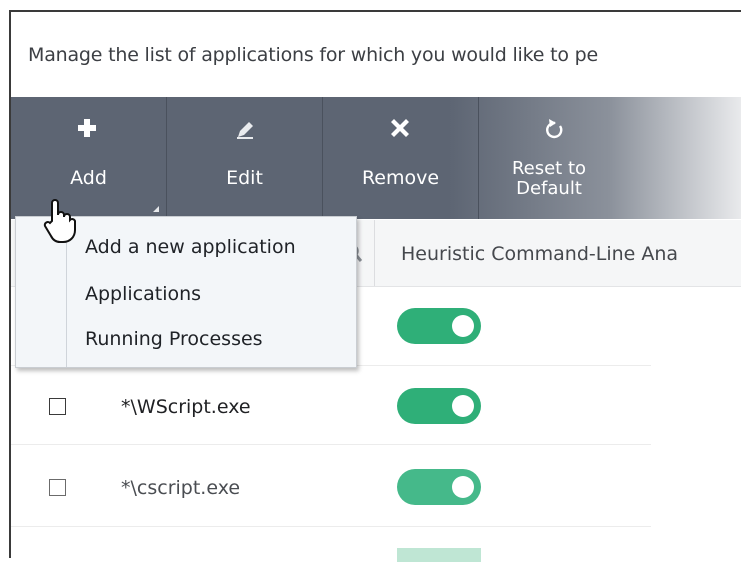 Image resolution: width=741 pixels, height=562 pixels. Describe the element at coordinates (549, 129) in the screenshot. I see `refresh-icon` at that location.